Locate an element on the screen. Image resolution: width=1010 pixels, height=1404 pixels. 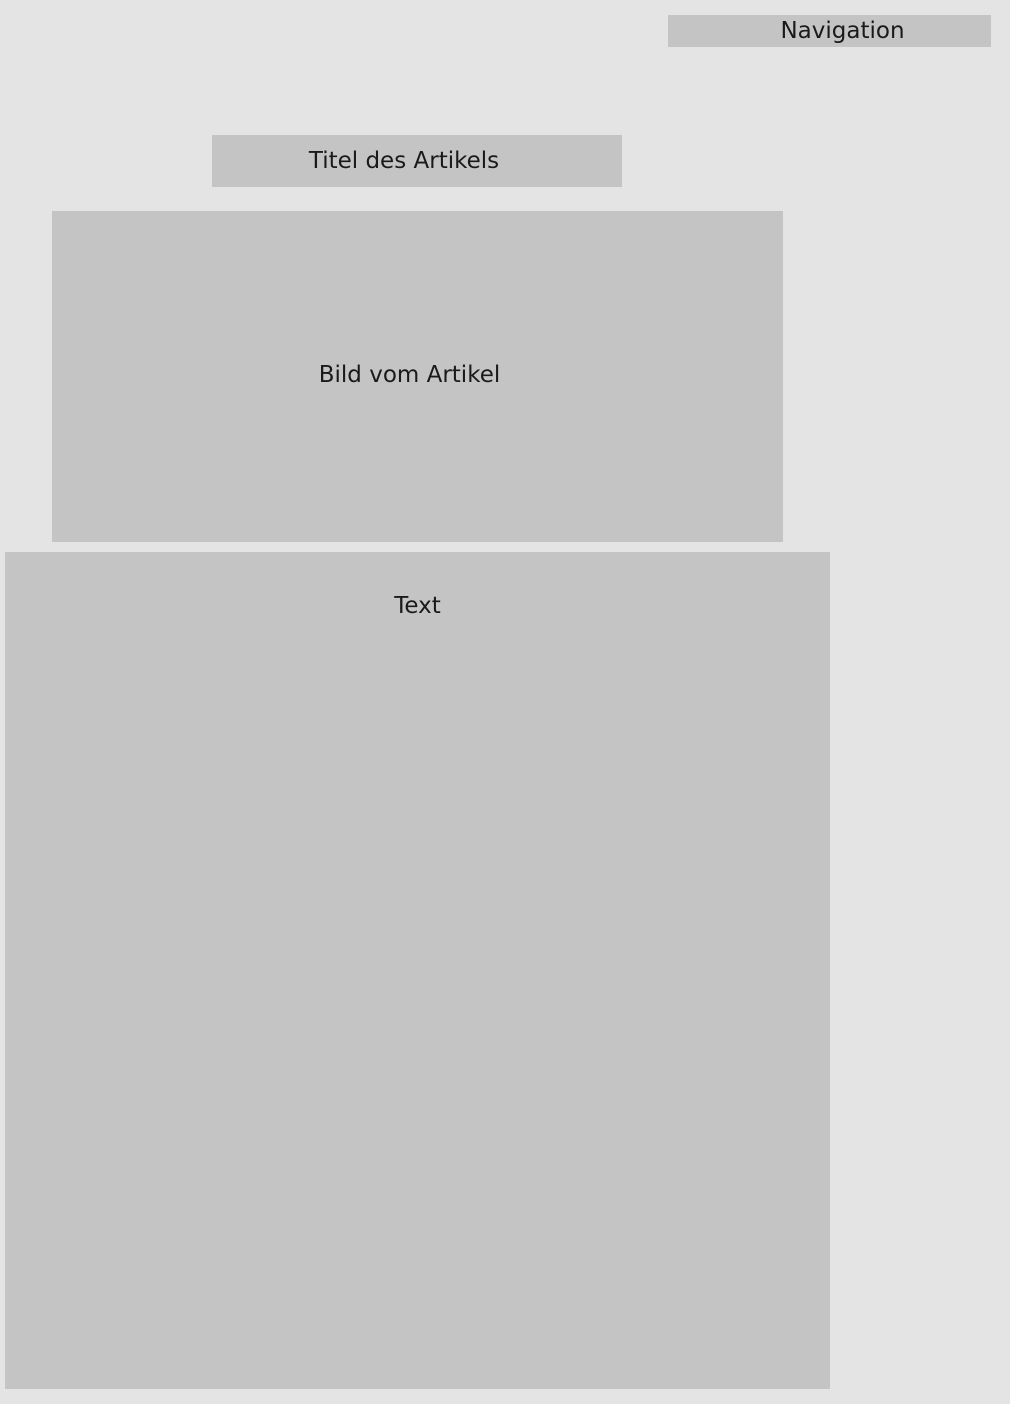
article-image-label: Bild vom Artikel is located at coordinates (409, 375).